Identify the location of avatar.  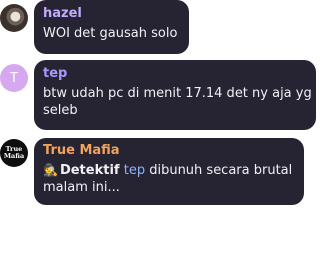
(14, 18).